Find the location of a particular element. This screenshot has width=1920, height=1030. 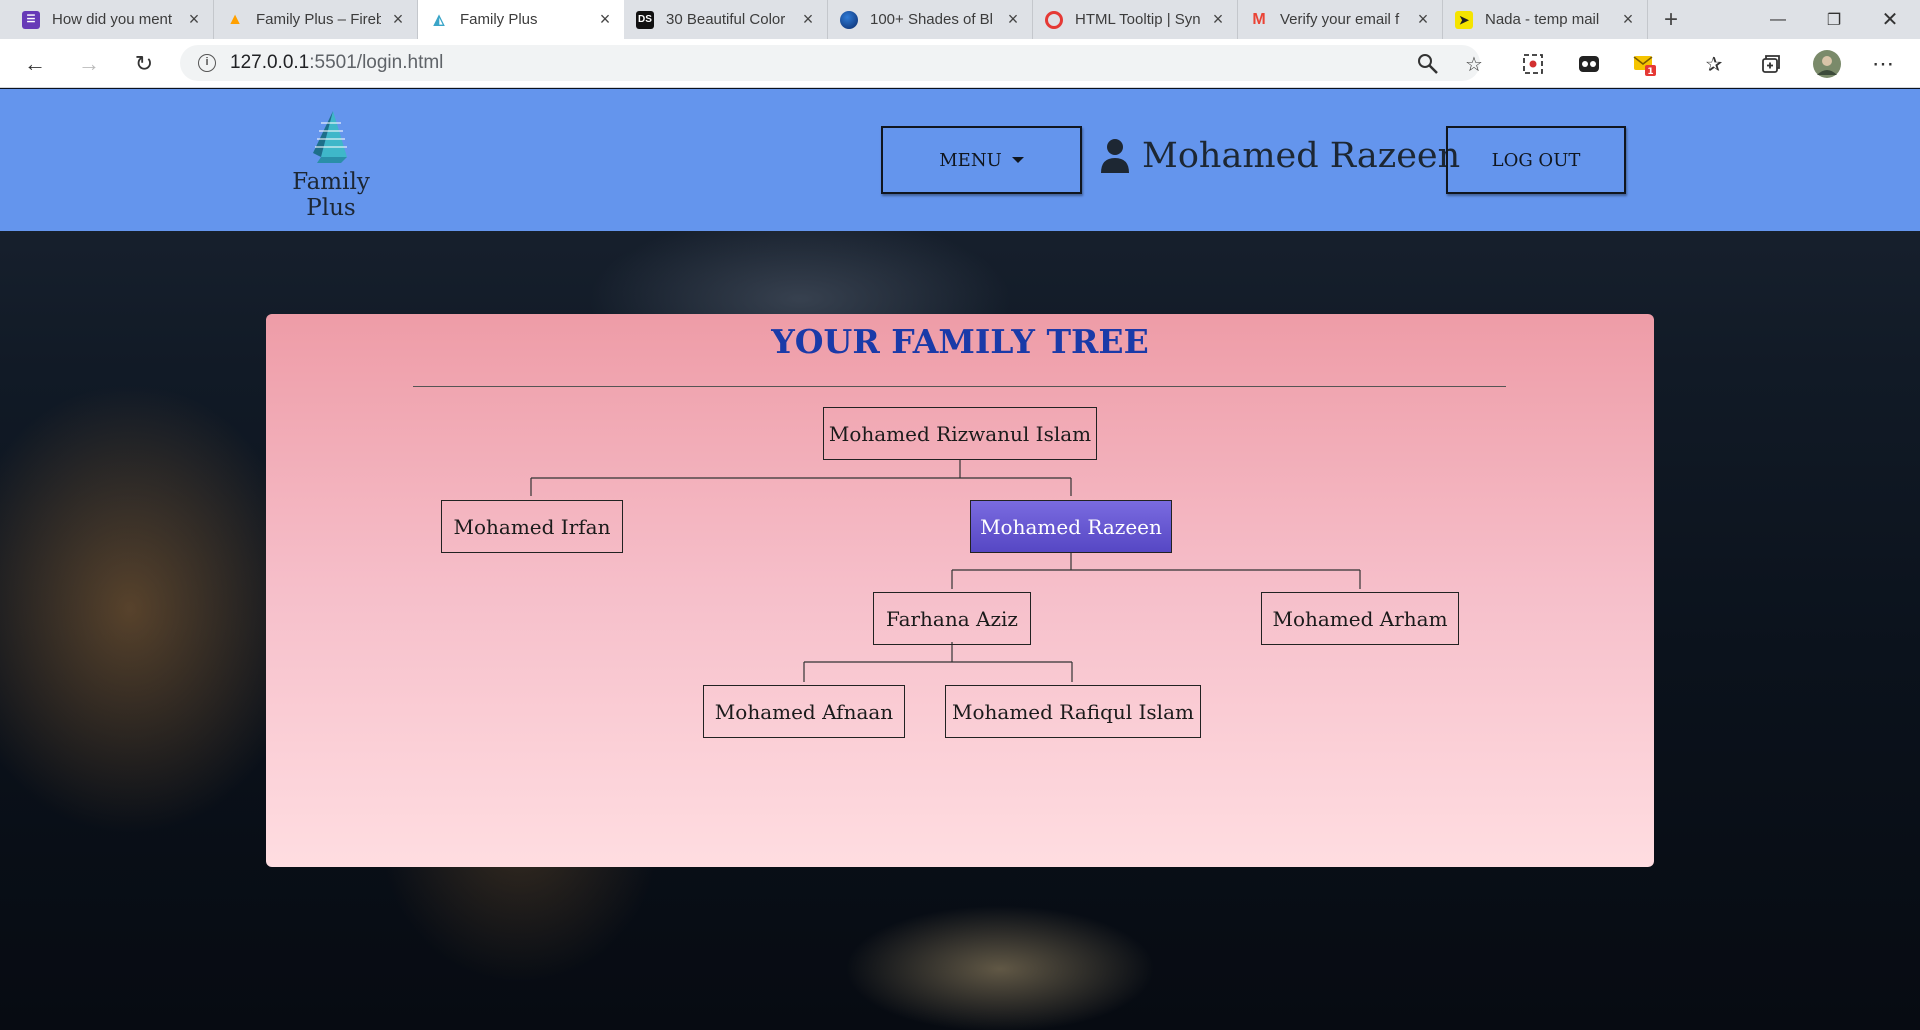

tree-node-grandchild-1: Mohamed Afnaan is located at coordinates (804, 711).